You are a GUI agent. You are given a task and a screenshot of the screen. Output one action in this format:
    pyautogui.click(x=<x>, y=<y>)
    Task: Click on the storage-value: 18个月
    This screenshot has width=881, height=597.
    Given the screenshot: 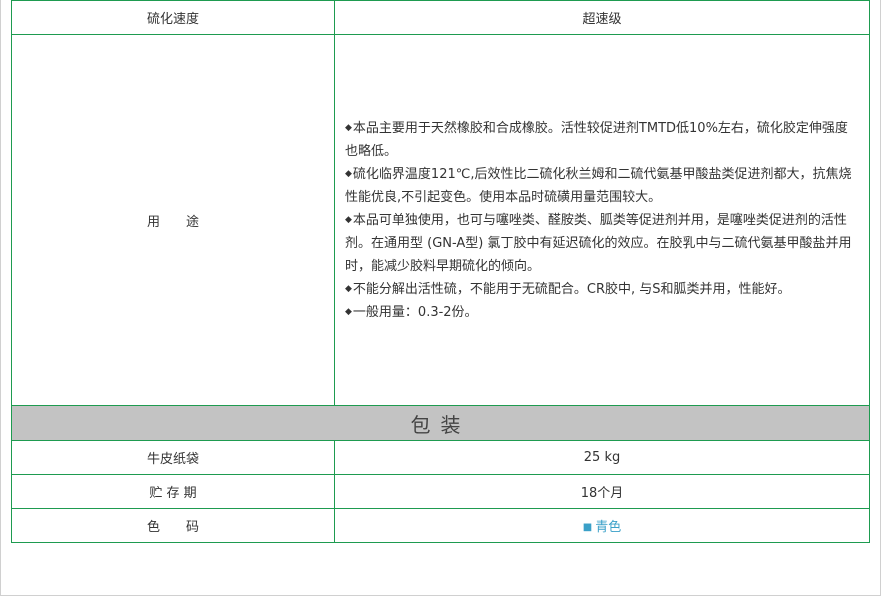 What is the action you would take?
    pyautogui.click(x=602, y=491)
    